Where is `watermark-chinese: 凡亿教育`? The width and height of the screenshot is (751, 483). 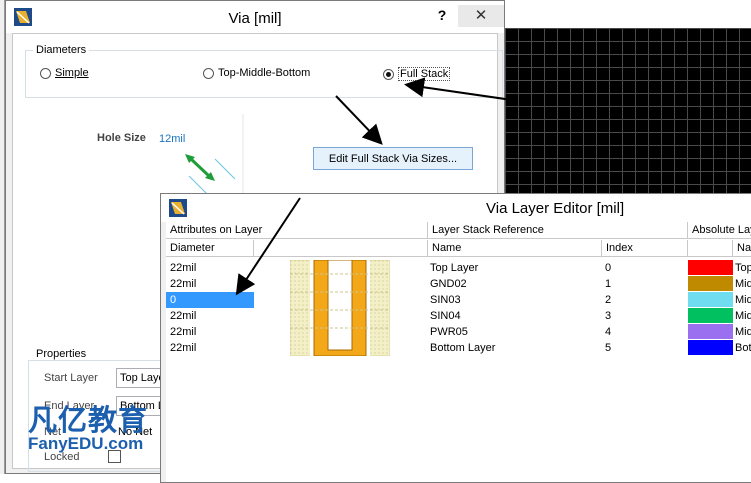
watermark-chinese: 凡亿教育 is located at coordinates (88, 421).